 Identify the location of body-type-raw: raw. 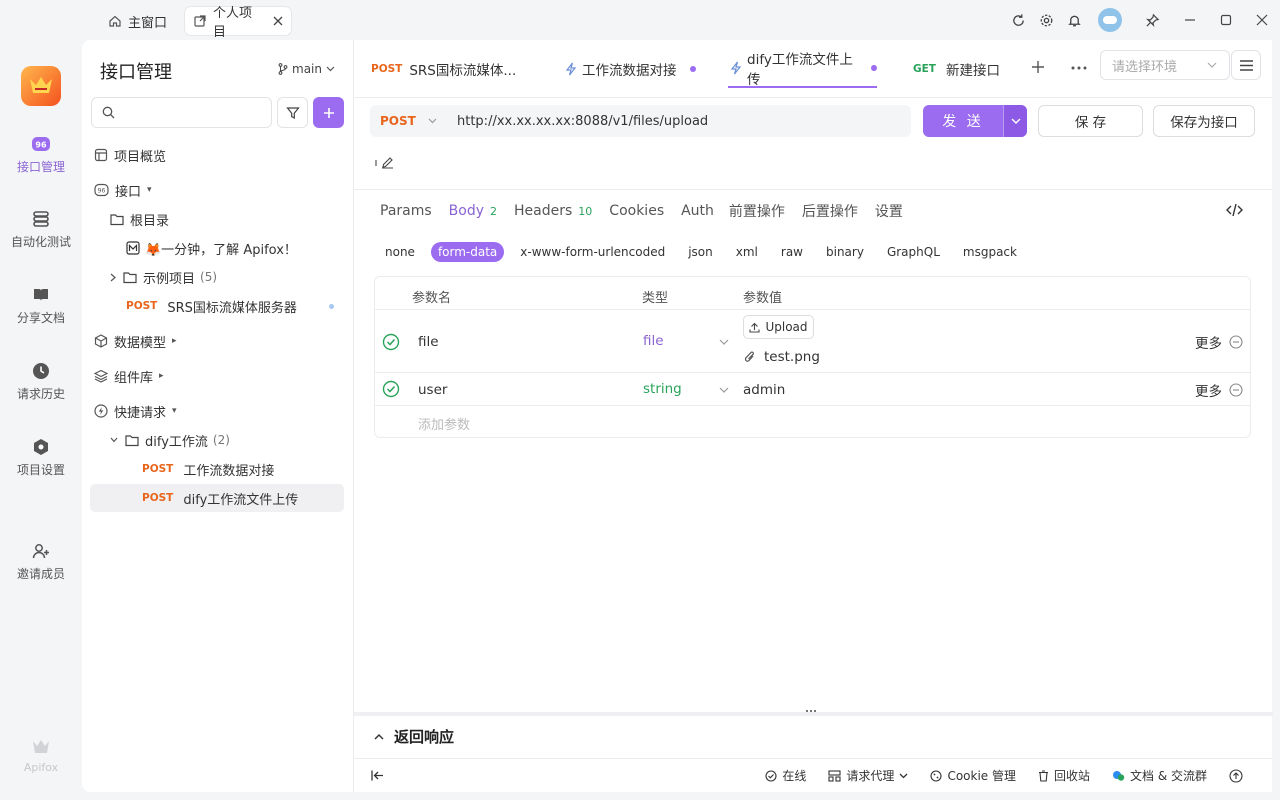
(792, 252).